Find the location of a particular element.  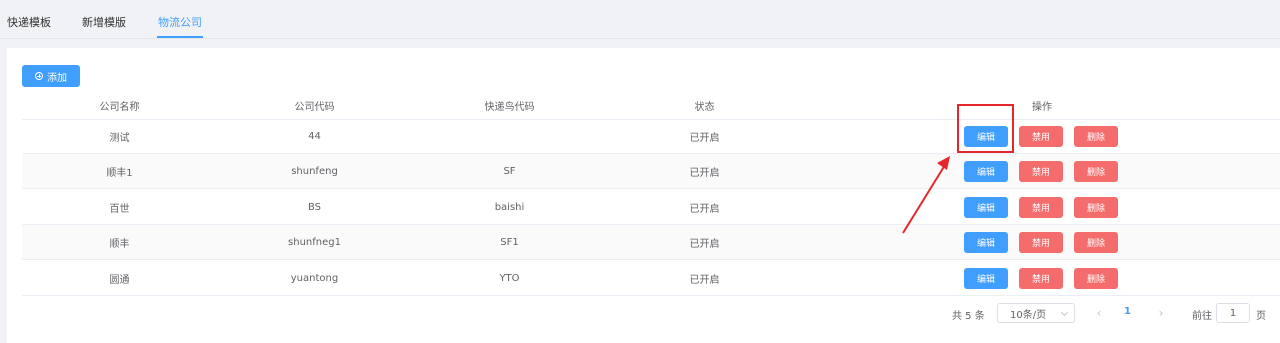

cell-company-code: shunfeng is located at coordinates (314, 171).